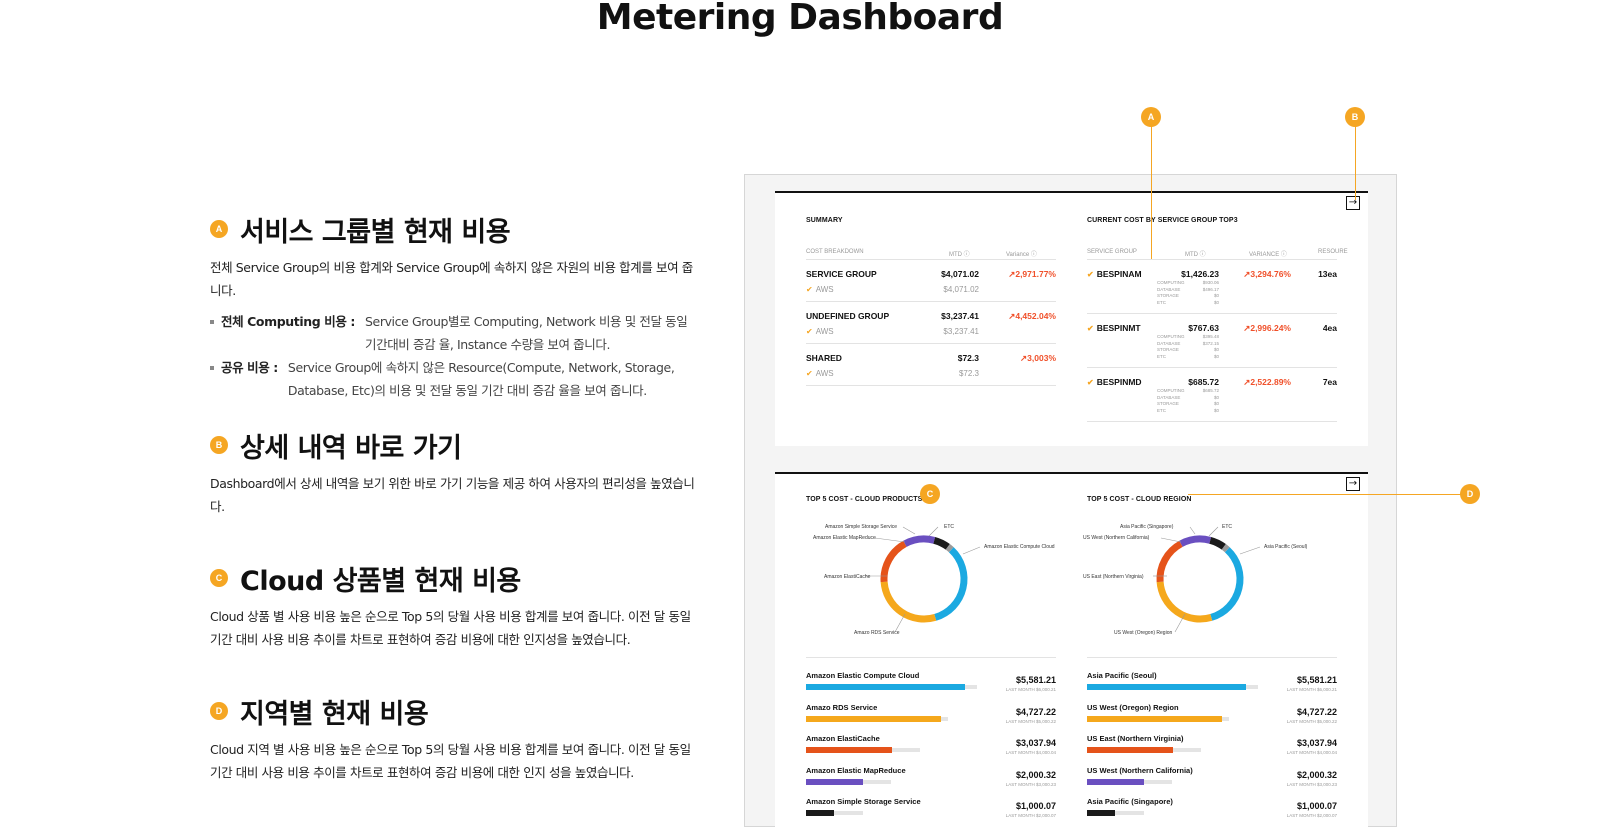 The image size is (1600, 827). I want to click on group-variance: ↗2,522.89%, so click(1267, 382).